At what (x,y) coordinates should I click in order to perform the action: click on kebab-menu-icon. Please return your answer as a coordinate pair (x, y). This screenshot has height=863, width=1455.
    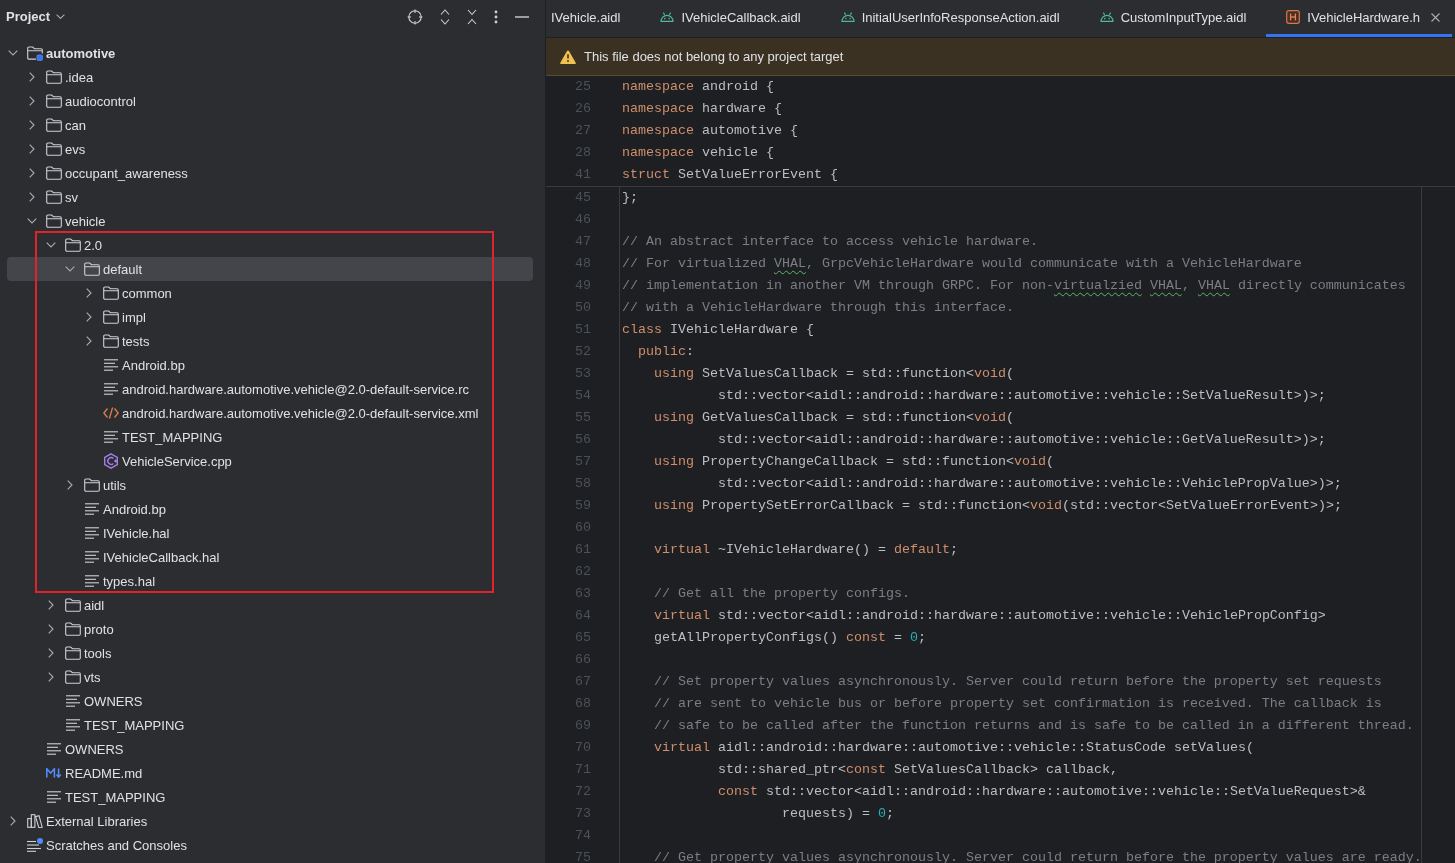
    Looking at the image, I should click on (496, 16).